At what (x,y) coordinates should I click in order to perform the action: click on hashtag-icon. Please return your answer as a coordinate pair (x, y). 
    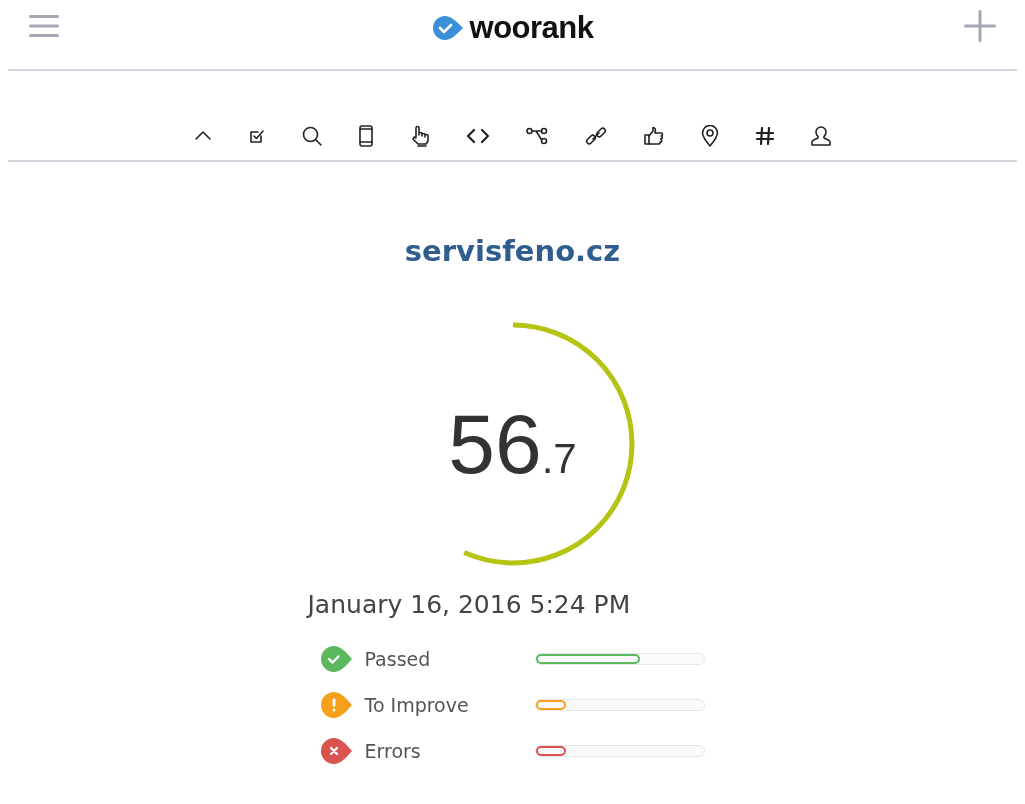
    Looking at the image, I should click on (765, 135).